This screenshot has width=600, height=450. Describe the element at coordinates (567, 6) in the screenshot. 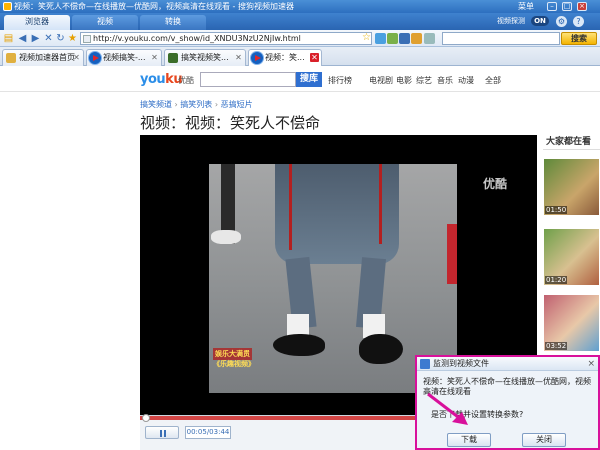

I see `maximize-button: □` at that location.